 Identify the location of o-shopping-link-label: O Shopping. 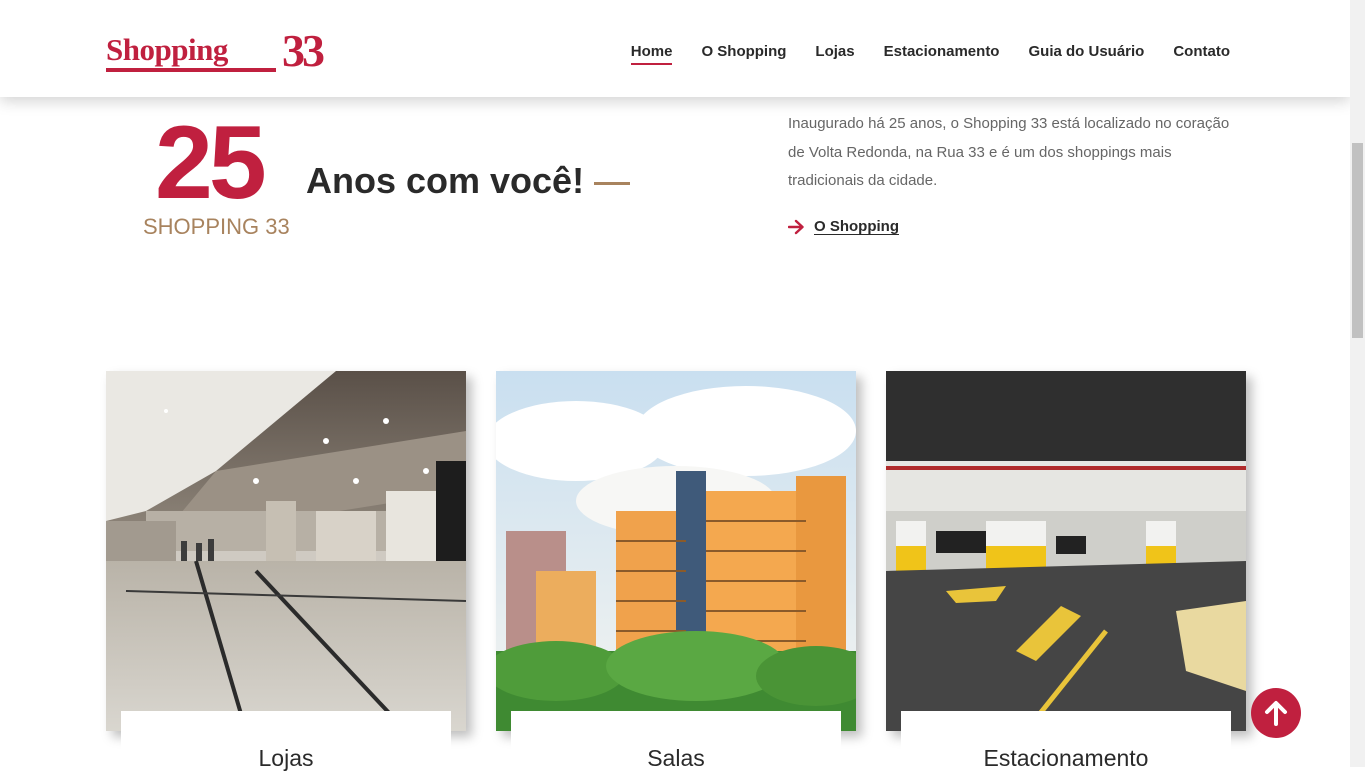
(856, 226).